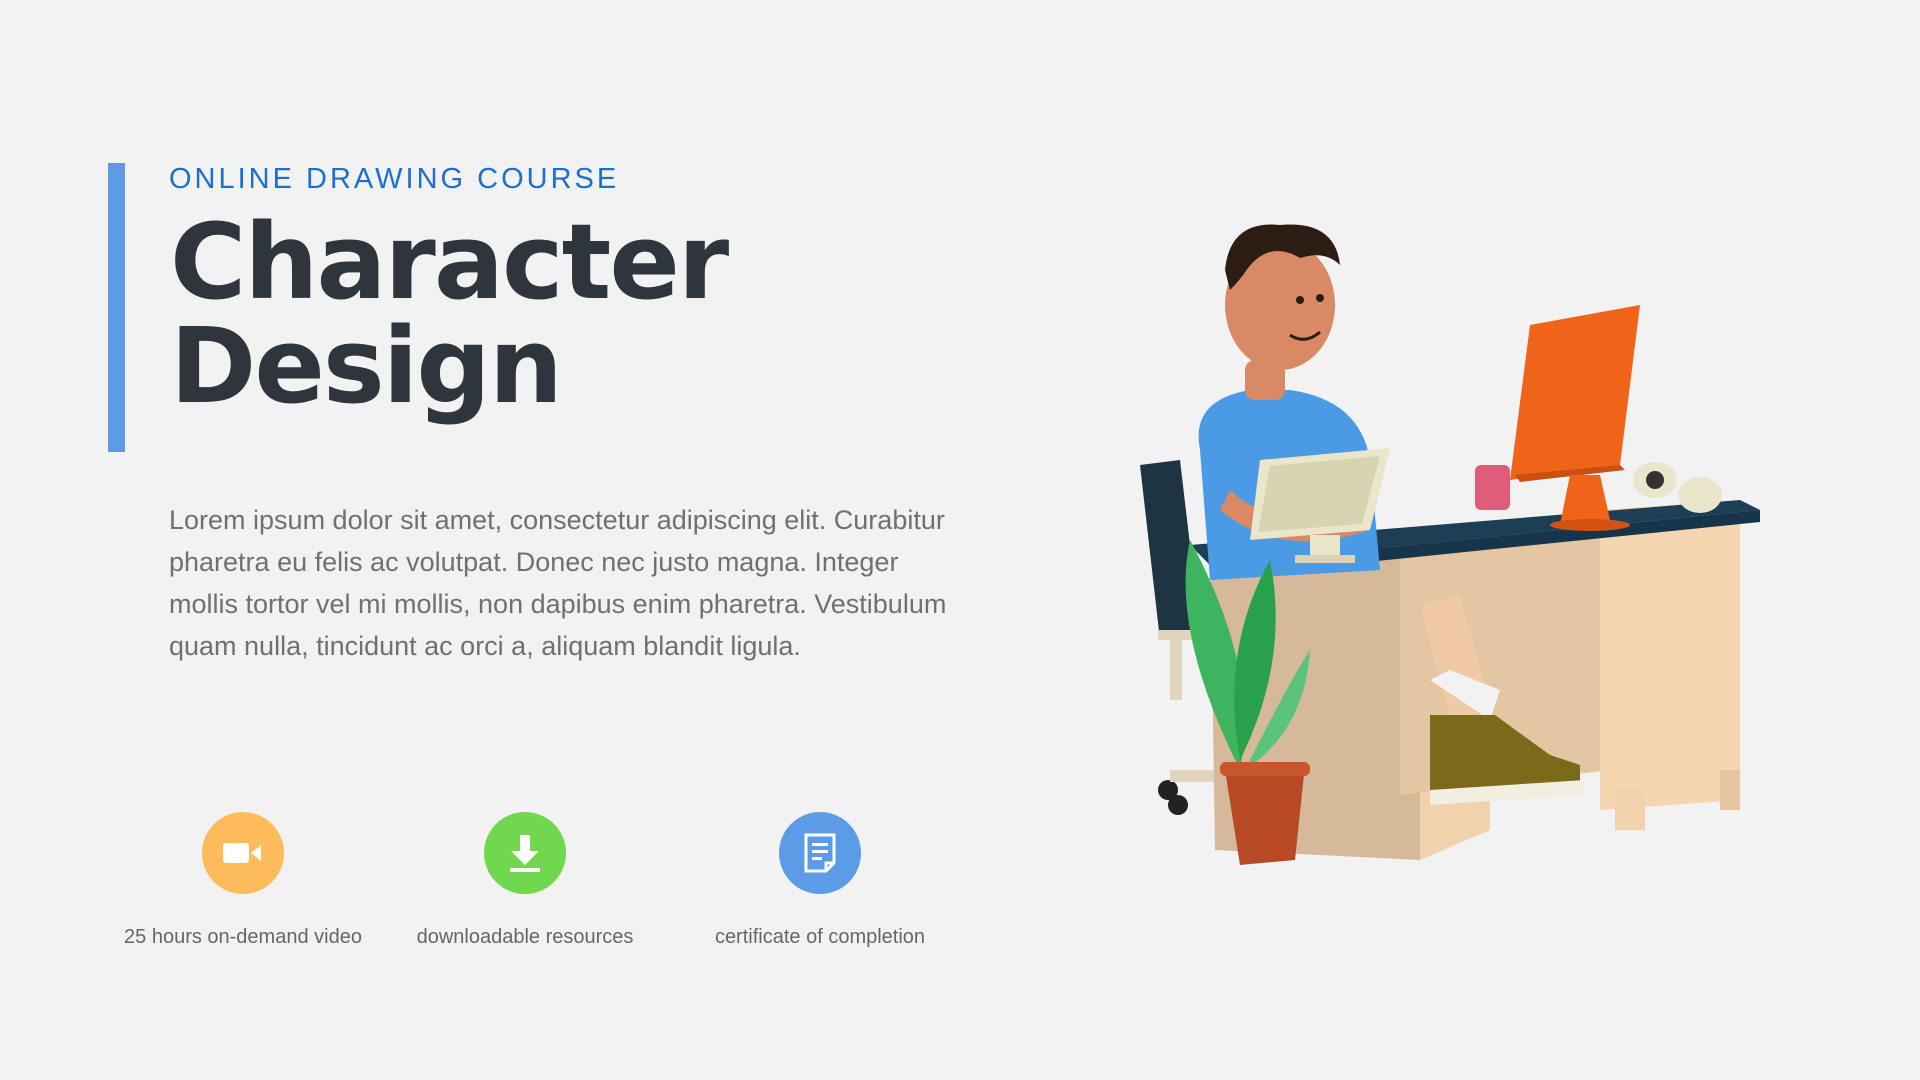  Describe the element at coordinates (243, 853) in the screenshot. I see `video-camera-icon` at that location.